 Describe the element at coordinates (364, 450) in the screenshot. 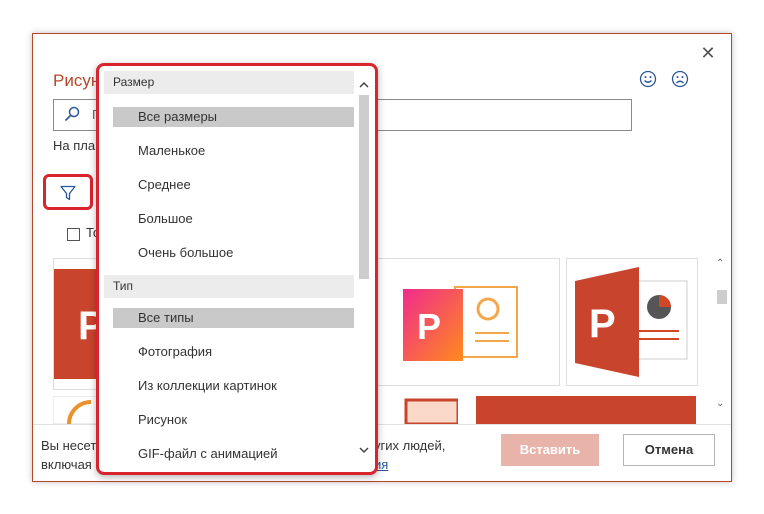

I see `chevron-down-icon` at that location.